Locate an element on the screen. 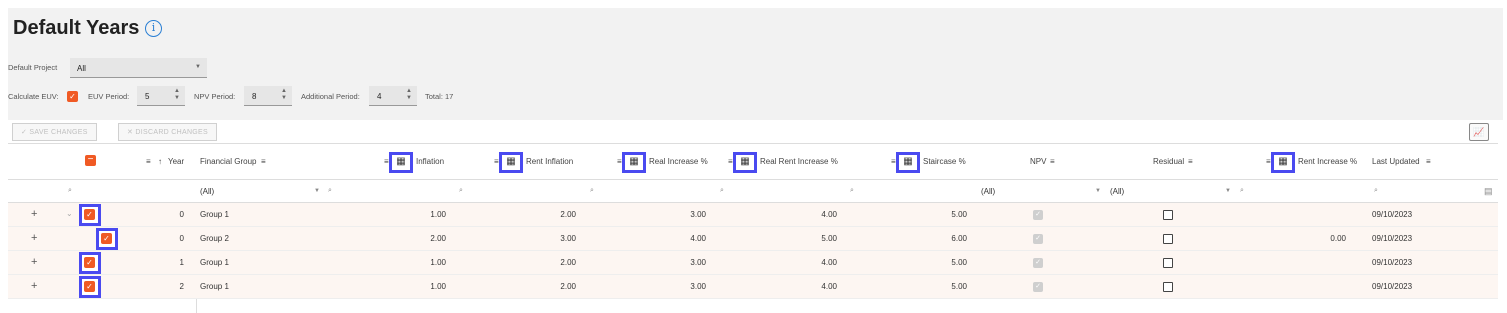  cell-real-rent-increase: 5.00 is located at coordinates (829, 238).